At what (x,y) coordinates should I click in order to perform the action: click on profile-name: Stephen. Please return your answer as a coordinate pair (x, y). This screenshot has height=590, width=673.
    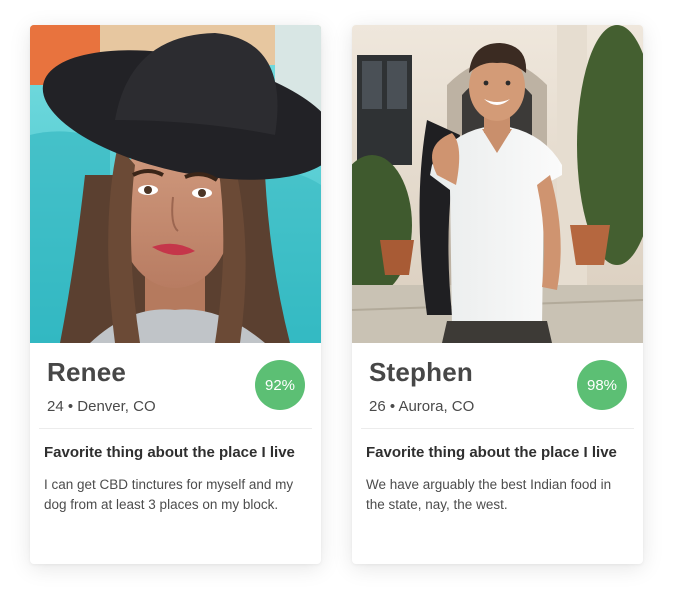
    Looking at the image, I should click on (421, 372).